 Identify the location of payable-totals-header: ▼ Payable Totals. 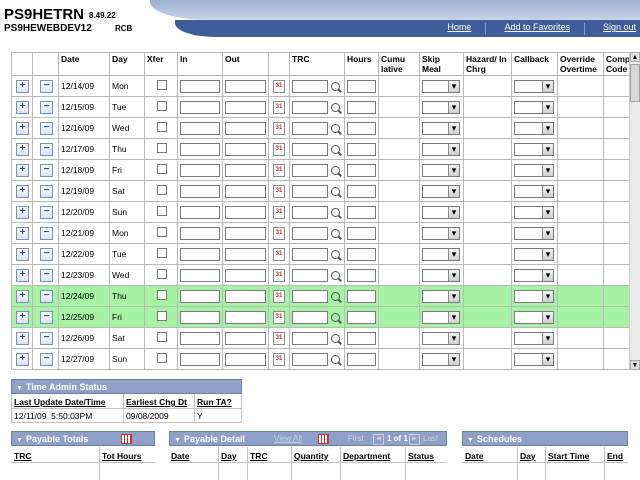
(83, 438).